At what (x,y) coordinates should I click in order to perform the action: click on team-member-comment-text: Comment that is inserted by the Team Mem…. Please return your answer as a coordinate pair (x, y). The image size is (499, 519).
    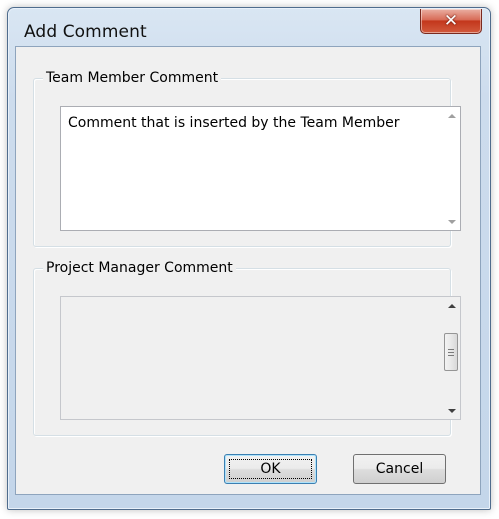
    Looking at the image, I should click on (245, 123).